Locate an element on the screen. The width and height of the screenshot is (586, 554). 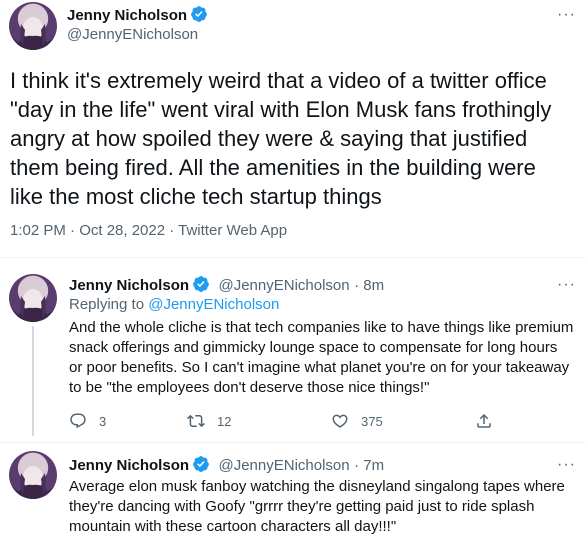
like-count: 375 is located at coordinates (372, 421).